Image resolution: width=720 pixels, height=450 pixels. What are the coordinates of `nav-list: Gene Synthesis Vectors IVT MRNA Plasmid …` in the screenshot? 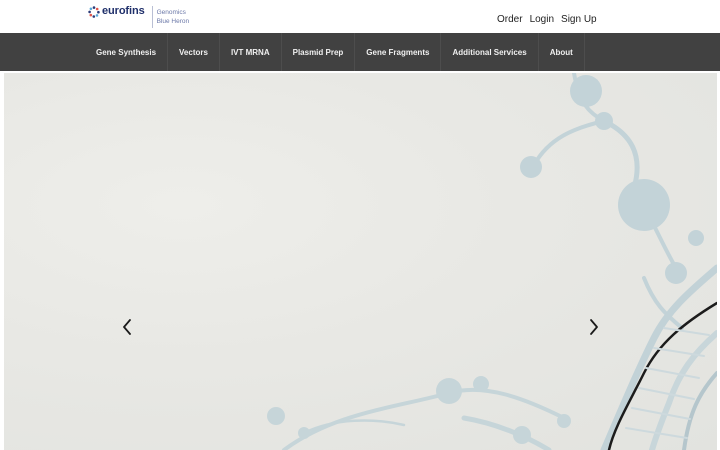 It's located at (335, 52).